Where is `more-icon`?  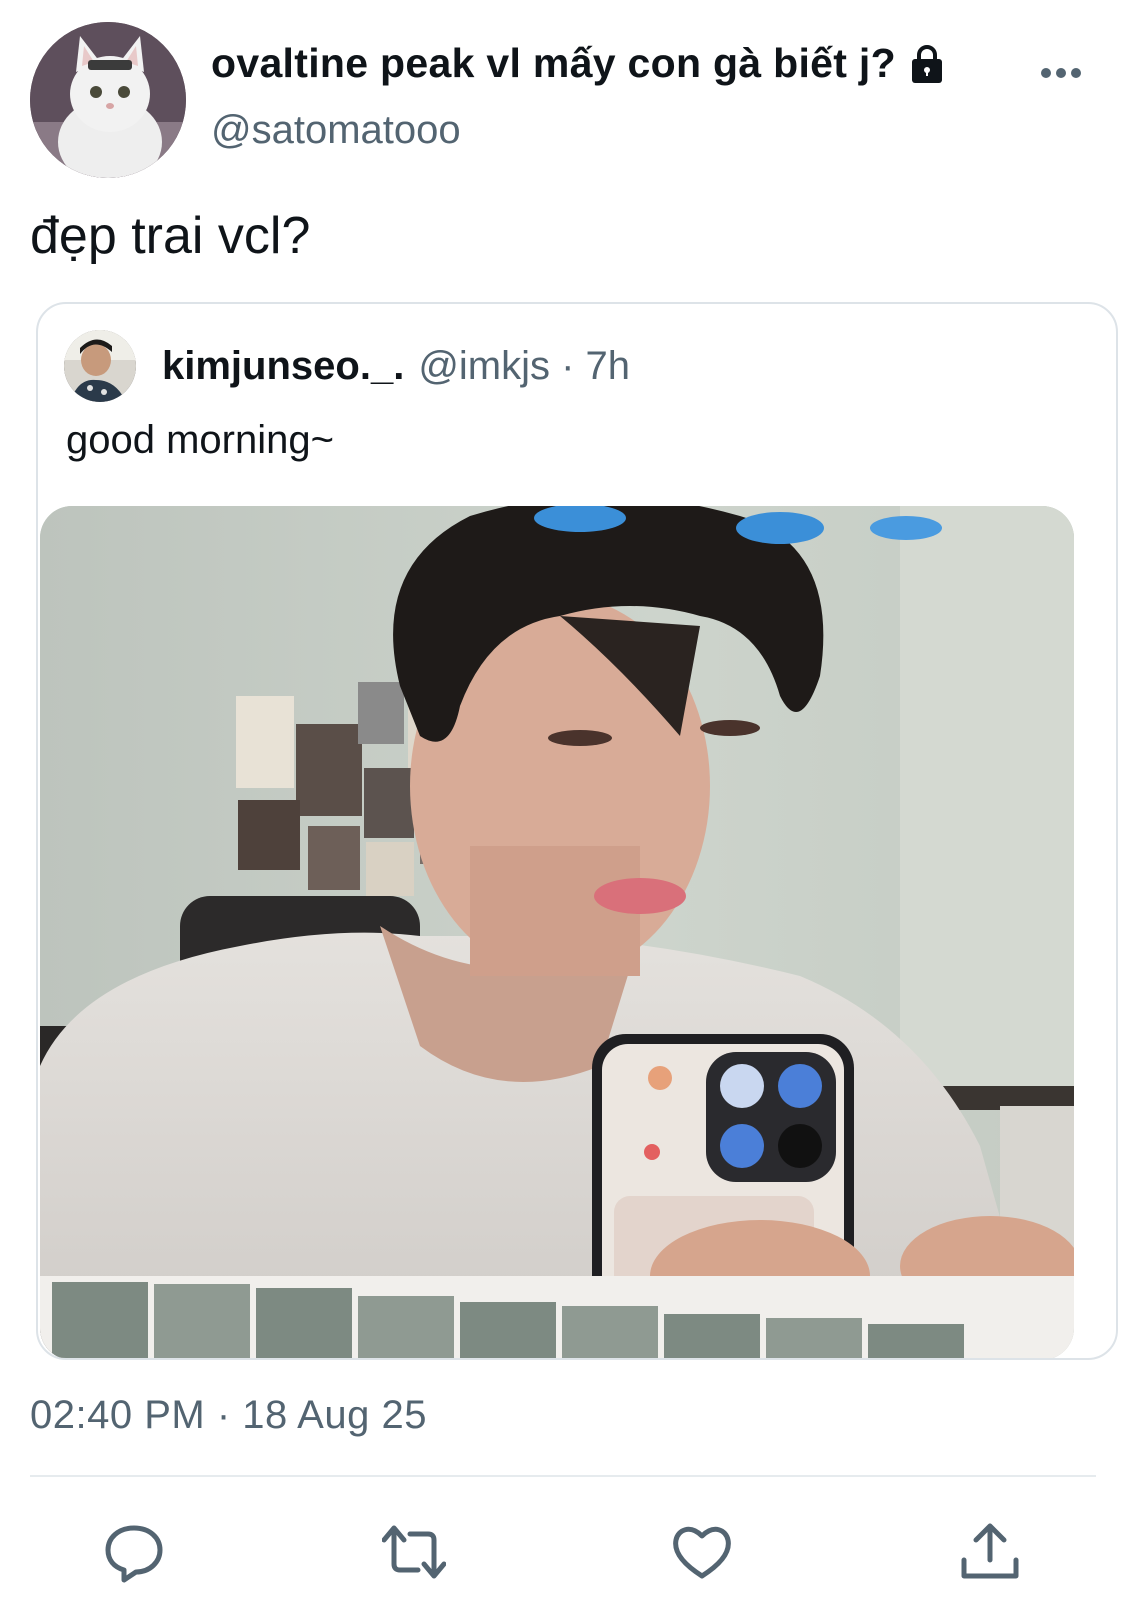 more-icon is located at coordinates (1061, 73).